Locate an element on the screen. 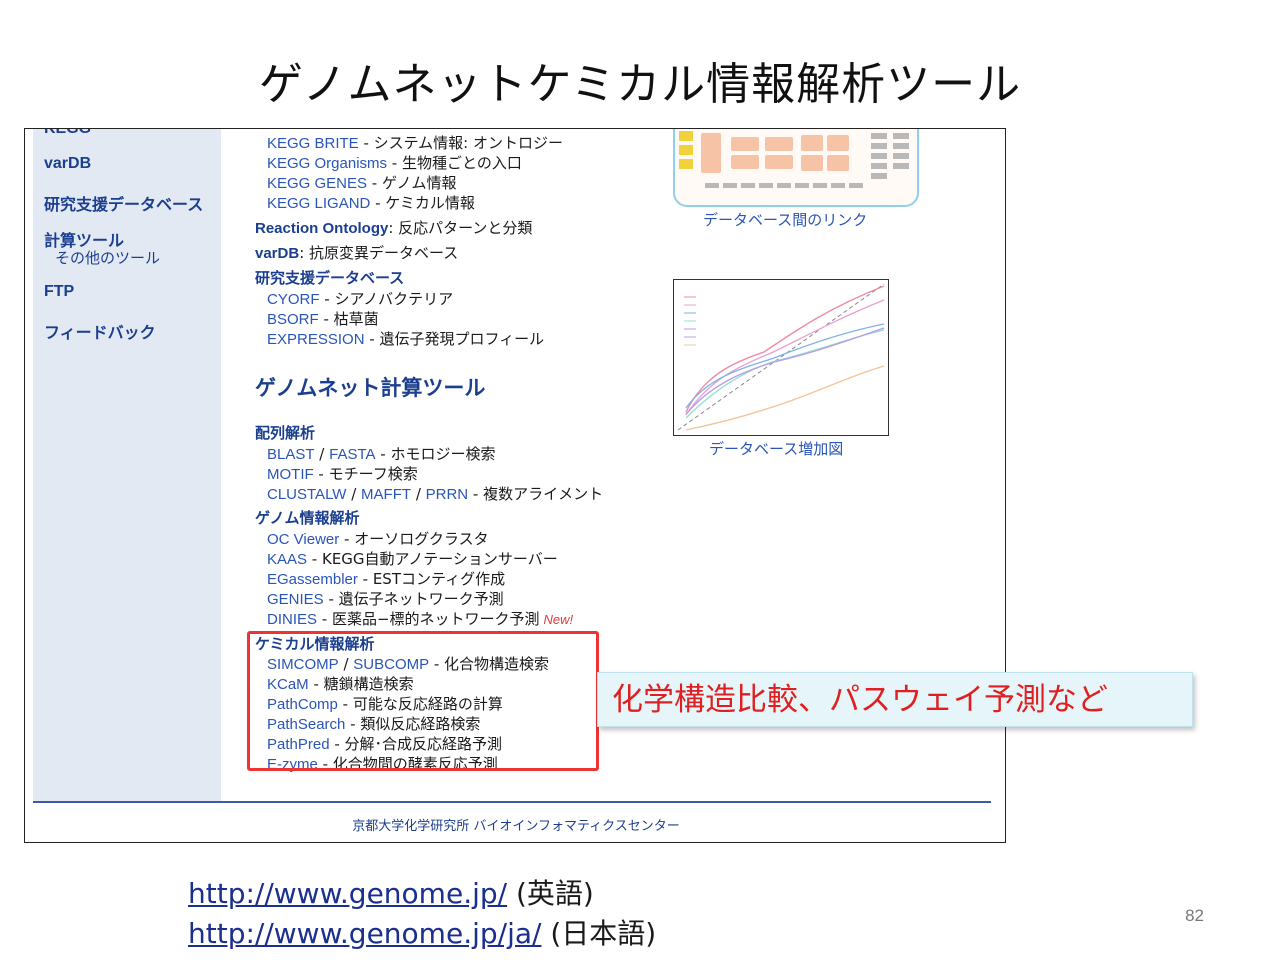 Image resolution: width=1280 pixels, height=960 pixels. link-kegg-brite: KEGG BRITE is located at coordinates (313, 143).